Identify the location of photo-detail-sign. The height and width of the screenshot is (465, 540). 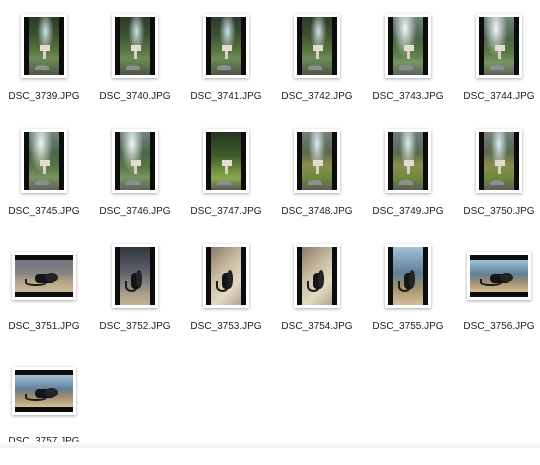
(500, 162).